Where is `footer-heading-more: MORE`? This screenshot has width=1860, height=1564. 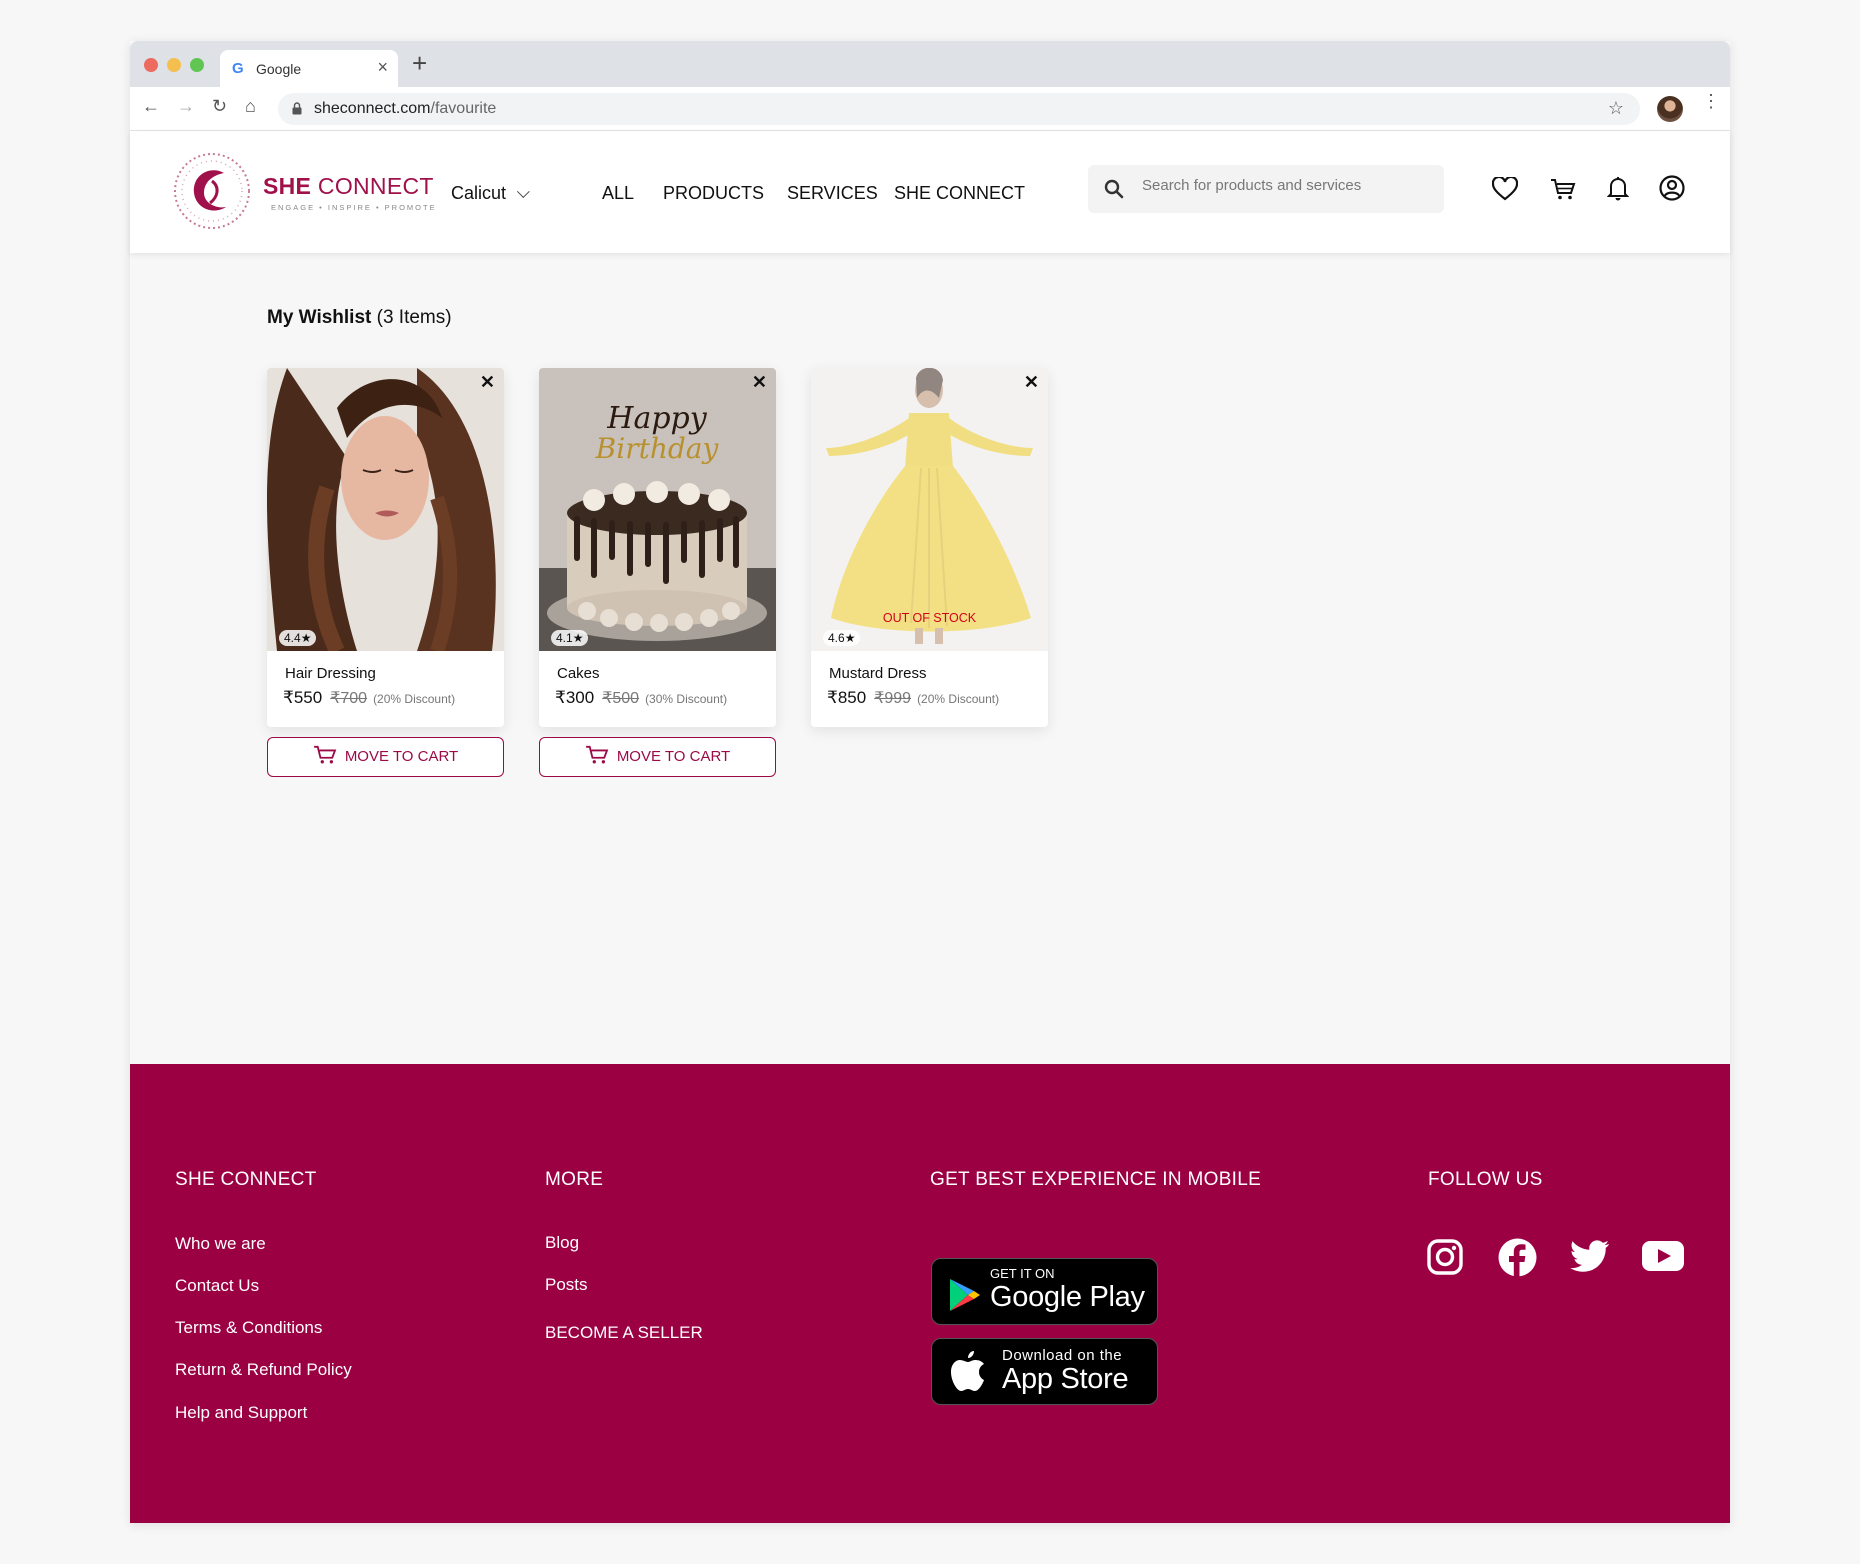
footer-heading-more: MORE is located at coordinates (574, 1179).